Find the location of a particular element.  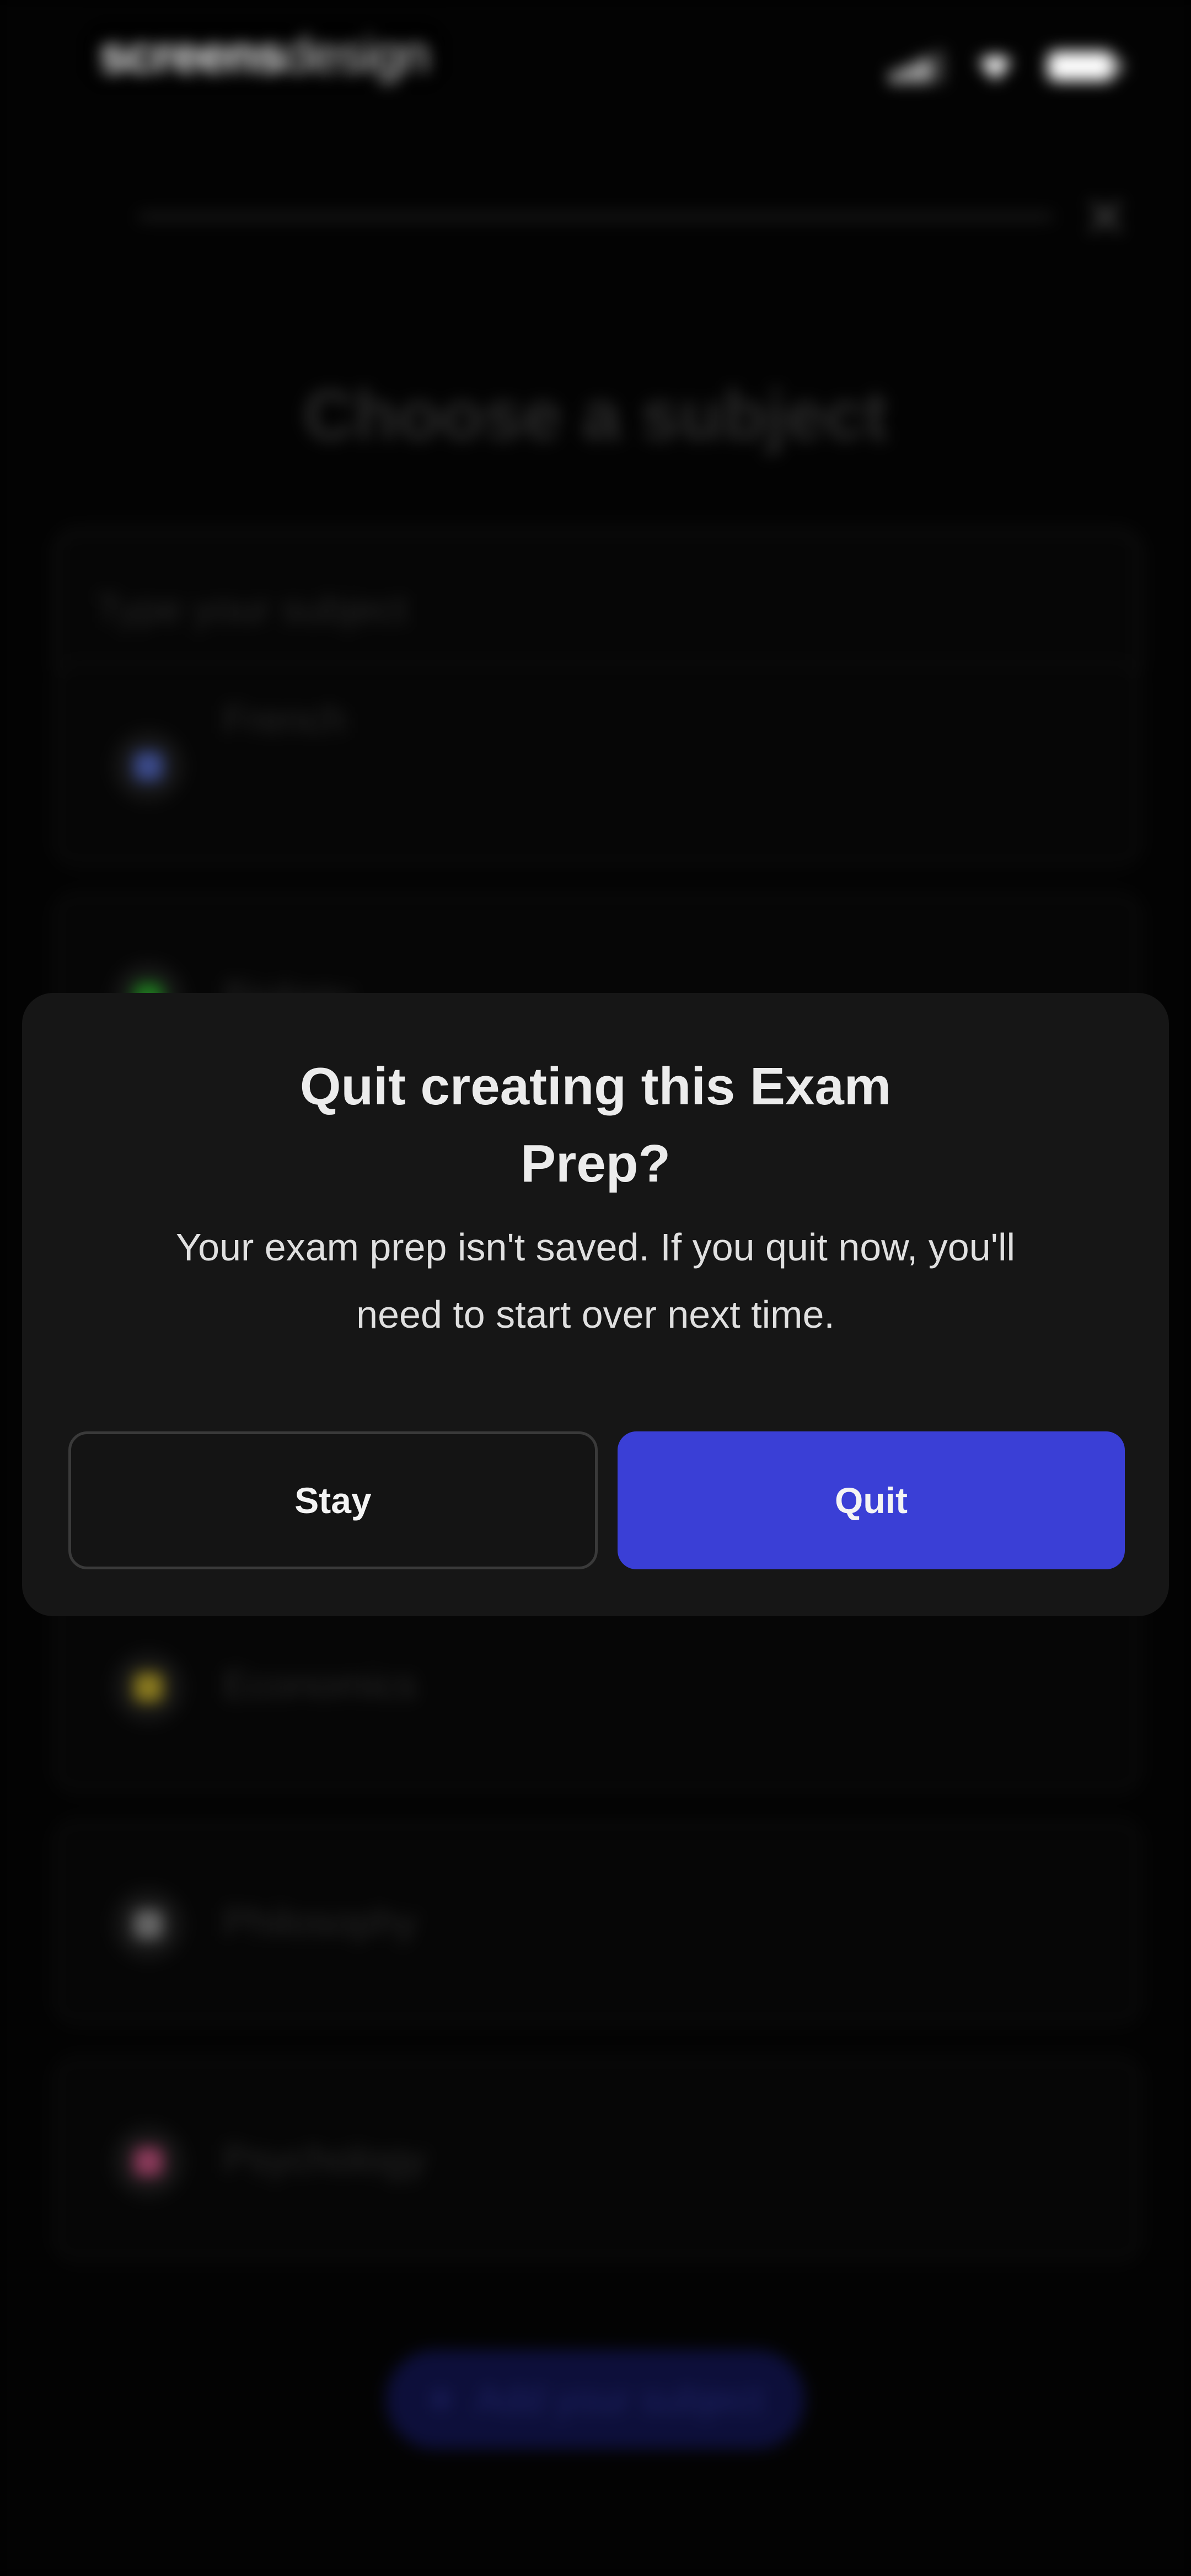

flag-icon is located at coordinates (148, 766).